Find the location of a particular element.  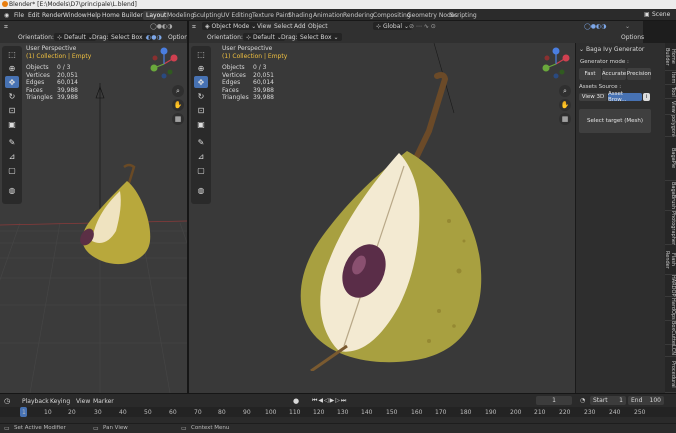

shading-modes-icon: ◯●◐◑ is located at coordinates (595, 26).